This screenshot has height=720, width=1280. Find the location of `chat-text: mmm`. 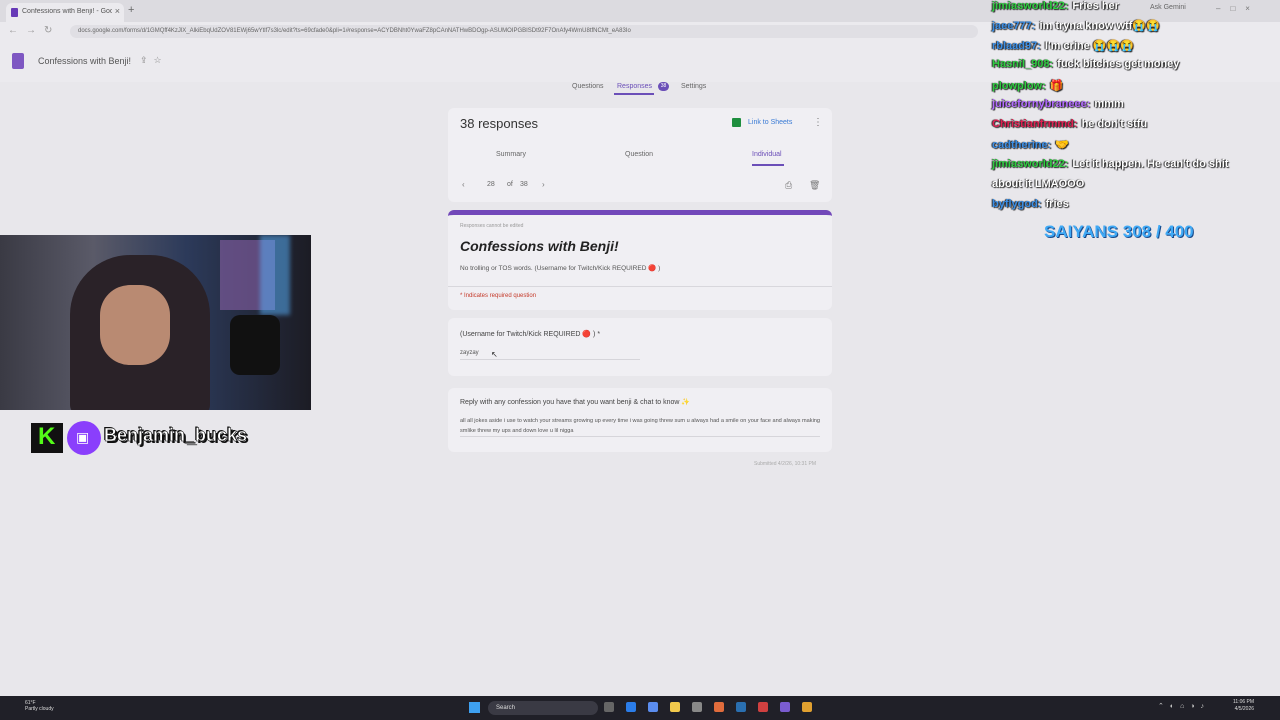

chat-text: mmm is located at coordinates (1109, 104).